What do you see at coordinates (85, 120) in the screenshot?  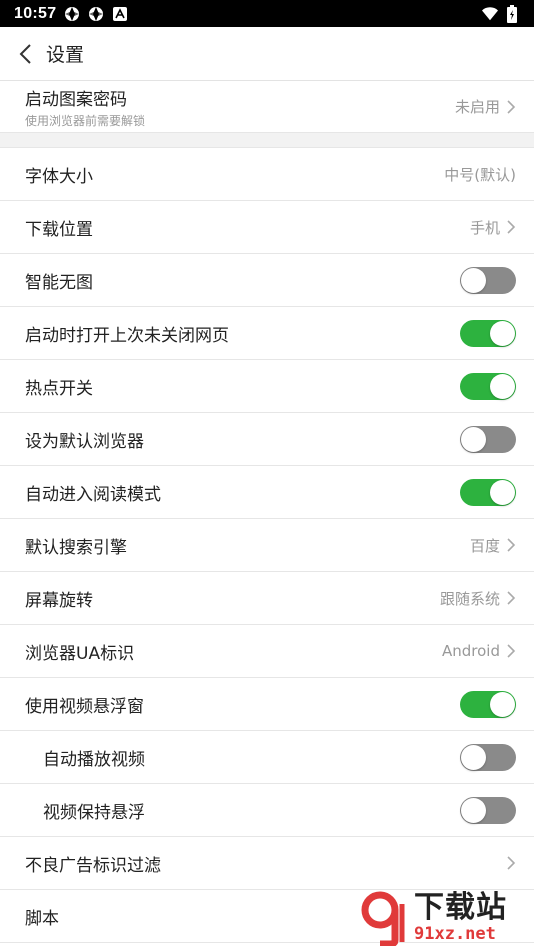 I see `row-sublabel: 使用浏览器前需要解锁` at bounding box center [85, 120].